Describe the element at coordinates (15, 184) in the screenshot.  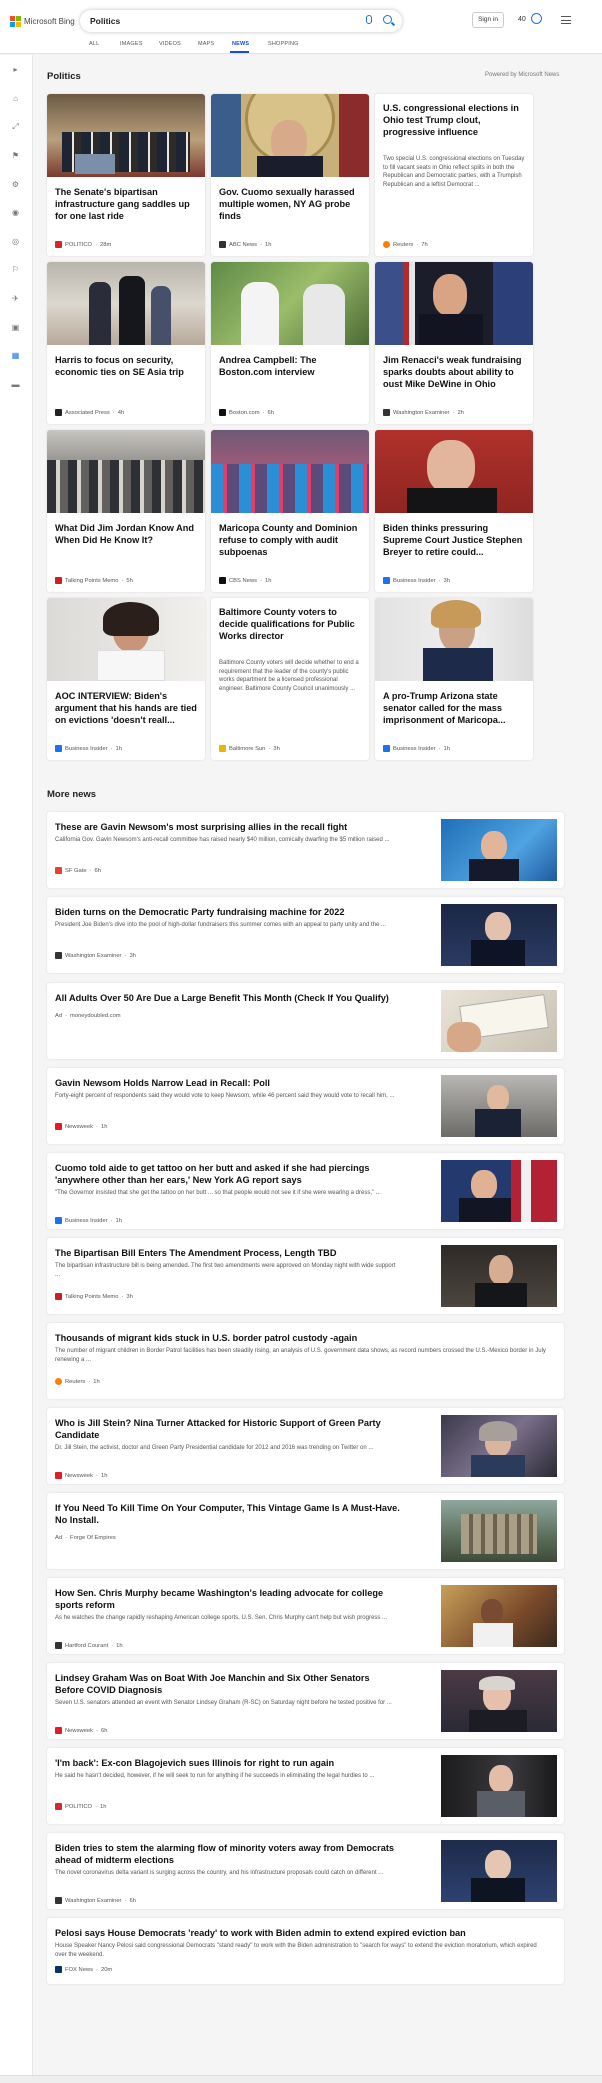
I see `gear-icon: ⚙` at that location.